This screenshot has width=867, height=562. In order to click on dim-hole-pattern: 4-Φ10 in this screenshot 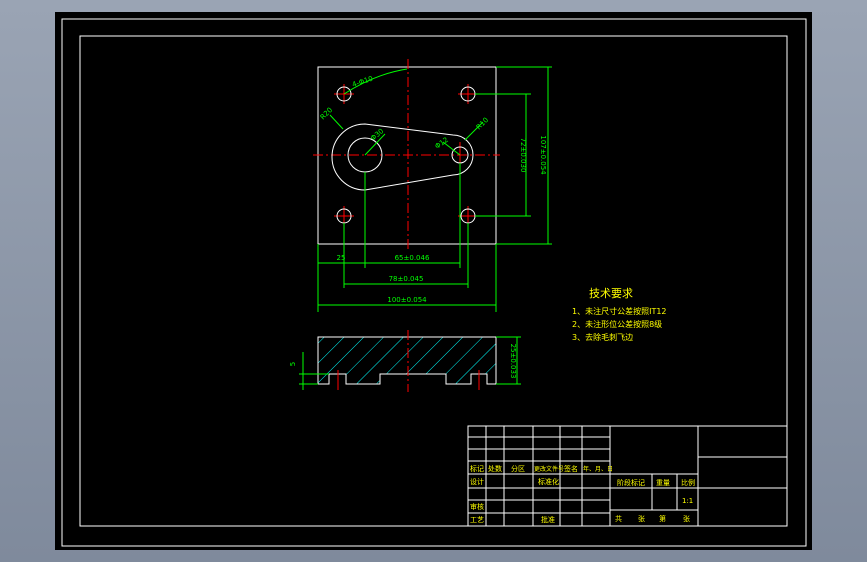, I will do `click(362, 82)`.